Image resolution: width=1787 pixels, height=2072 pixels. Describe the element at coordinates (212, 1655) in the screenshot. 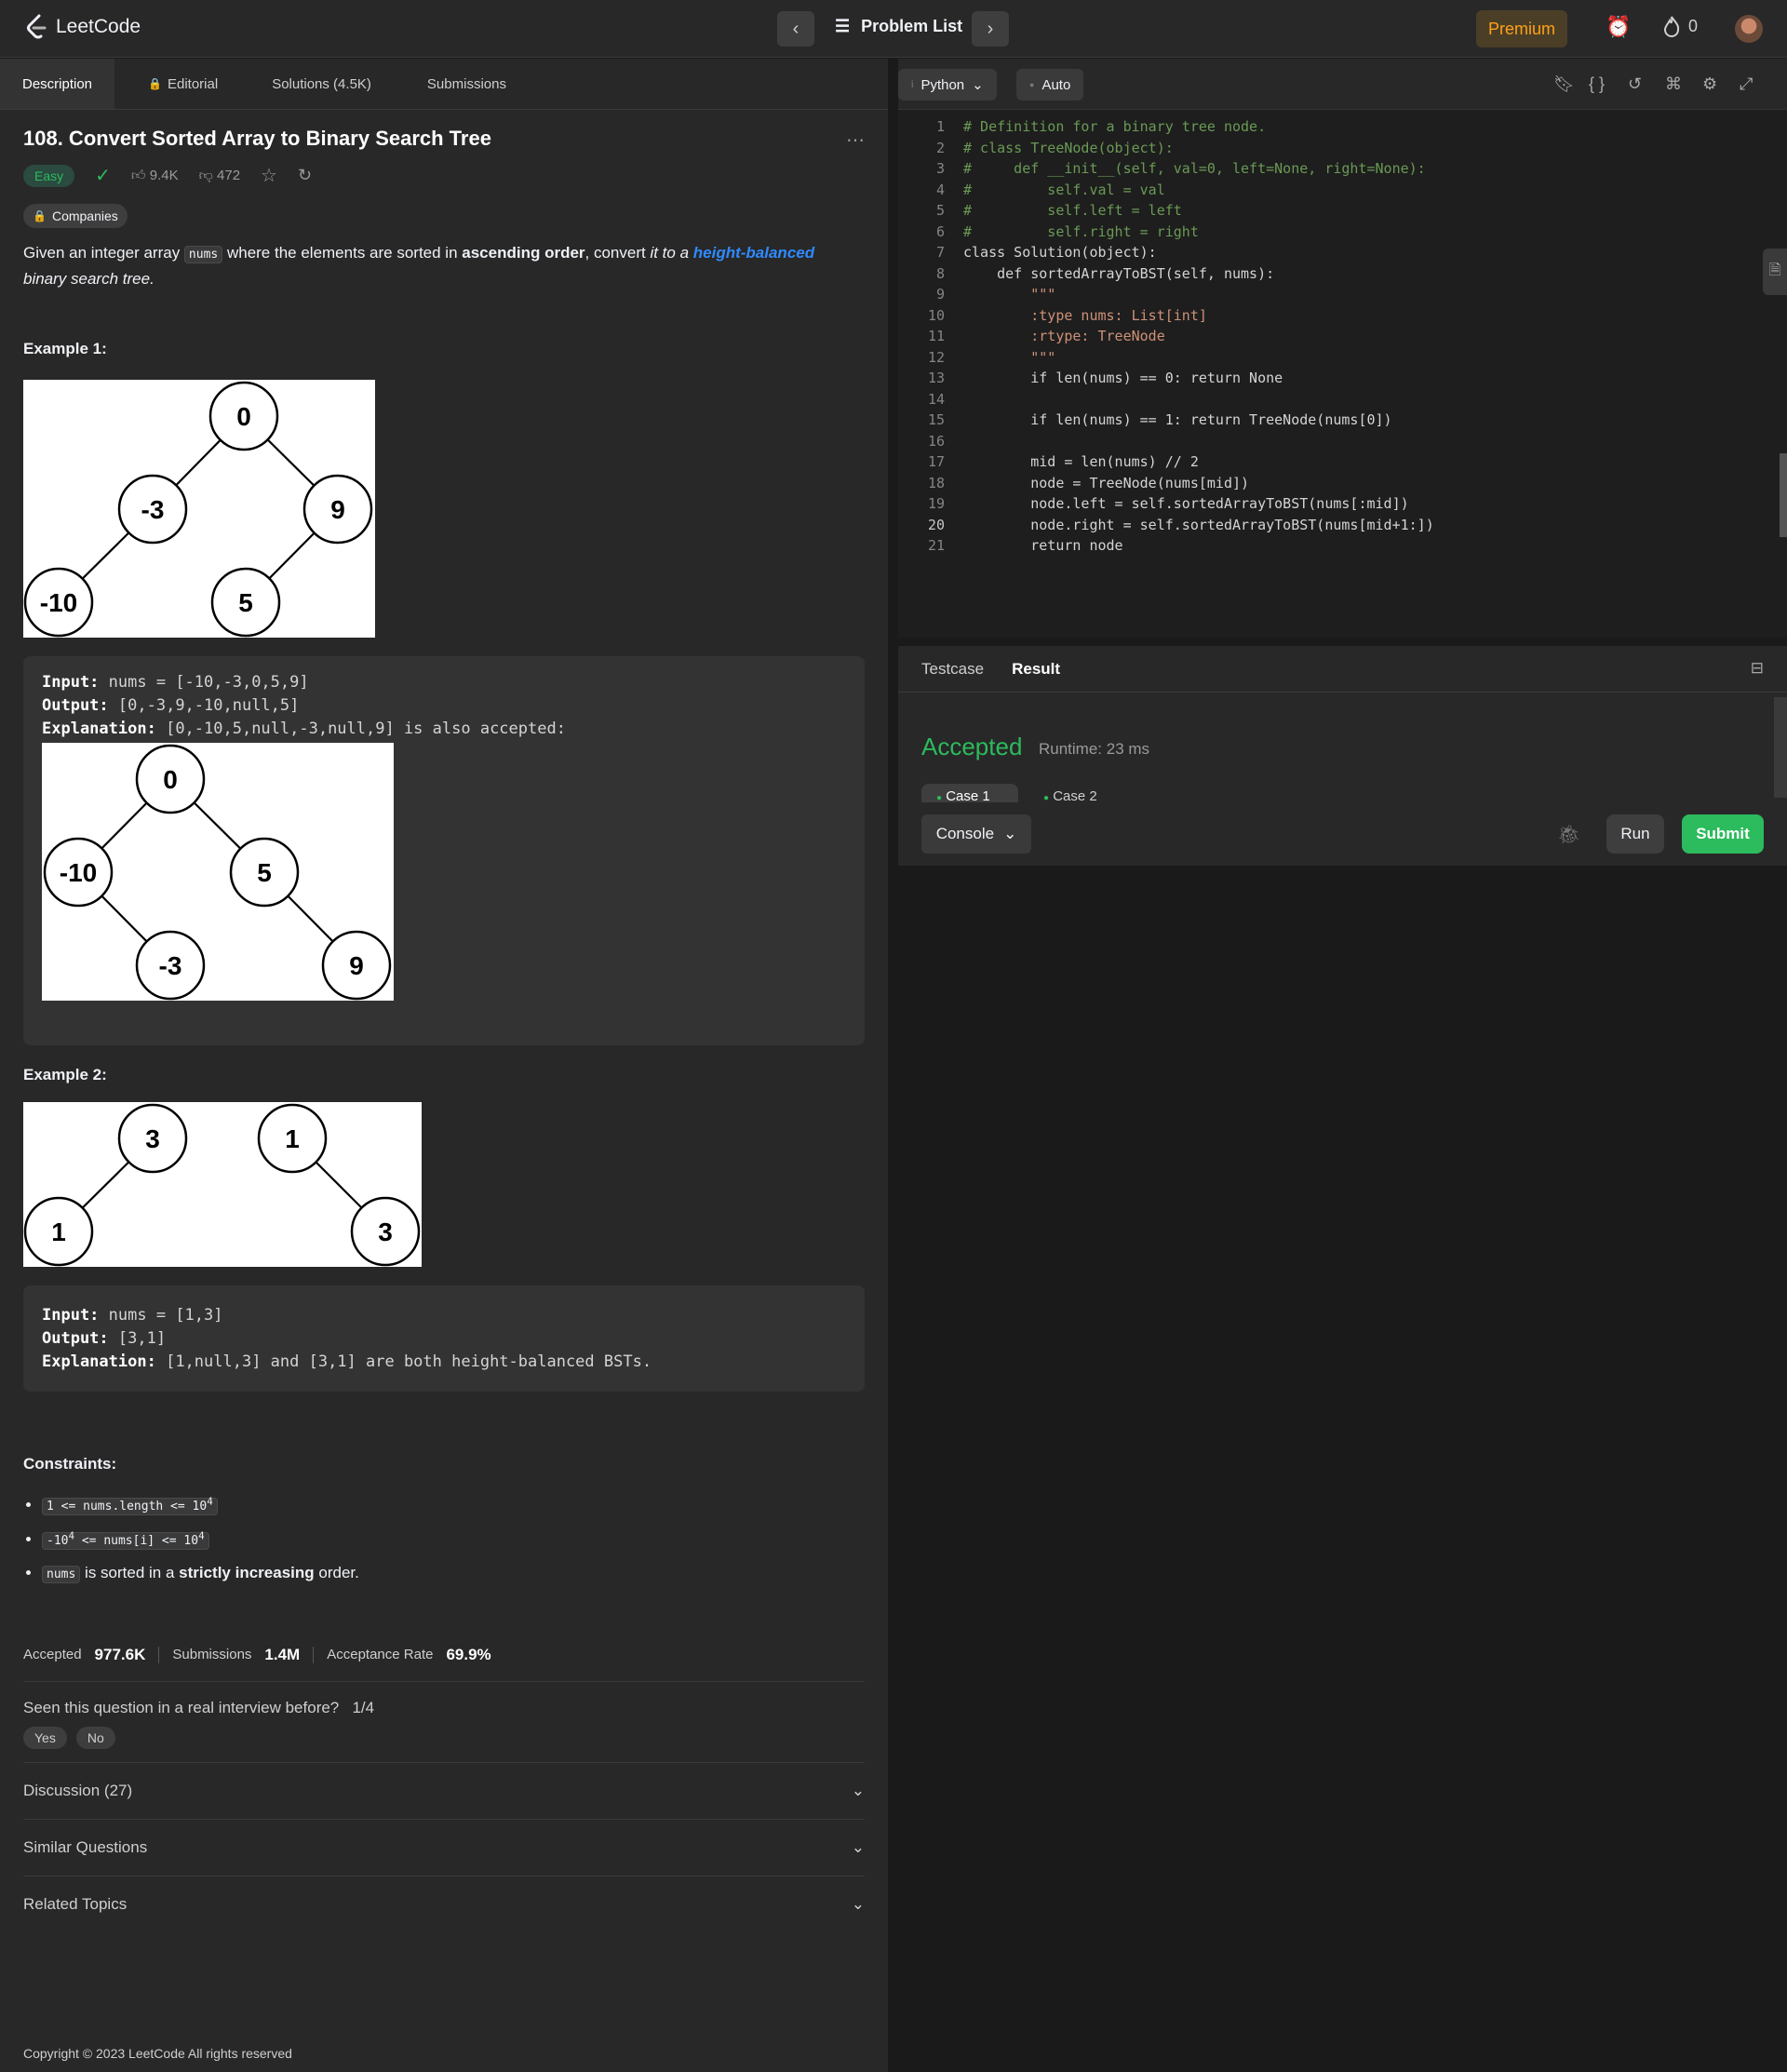

I see `submissions-label: Submissions` at that location.